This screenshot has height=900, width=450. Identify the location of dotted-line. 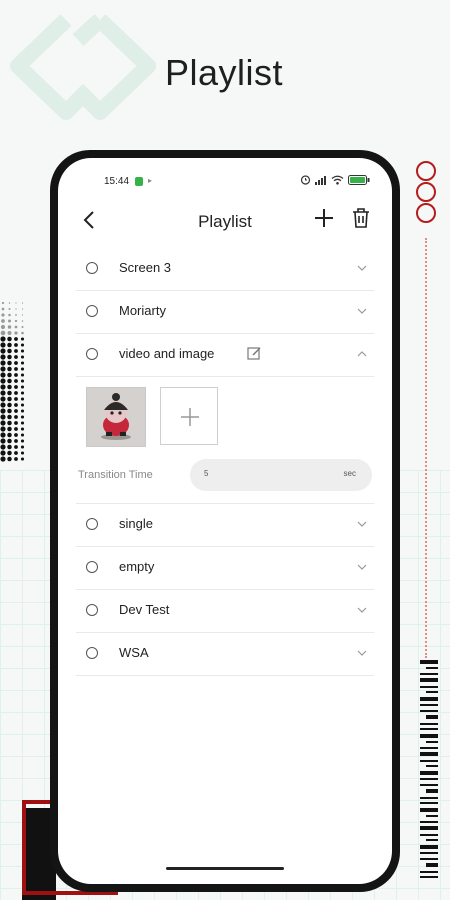
(426, 448).